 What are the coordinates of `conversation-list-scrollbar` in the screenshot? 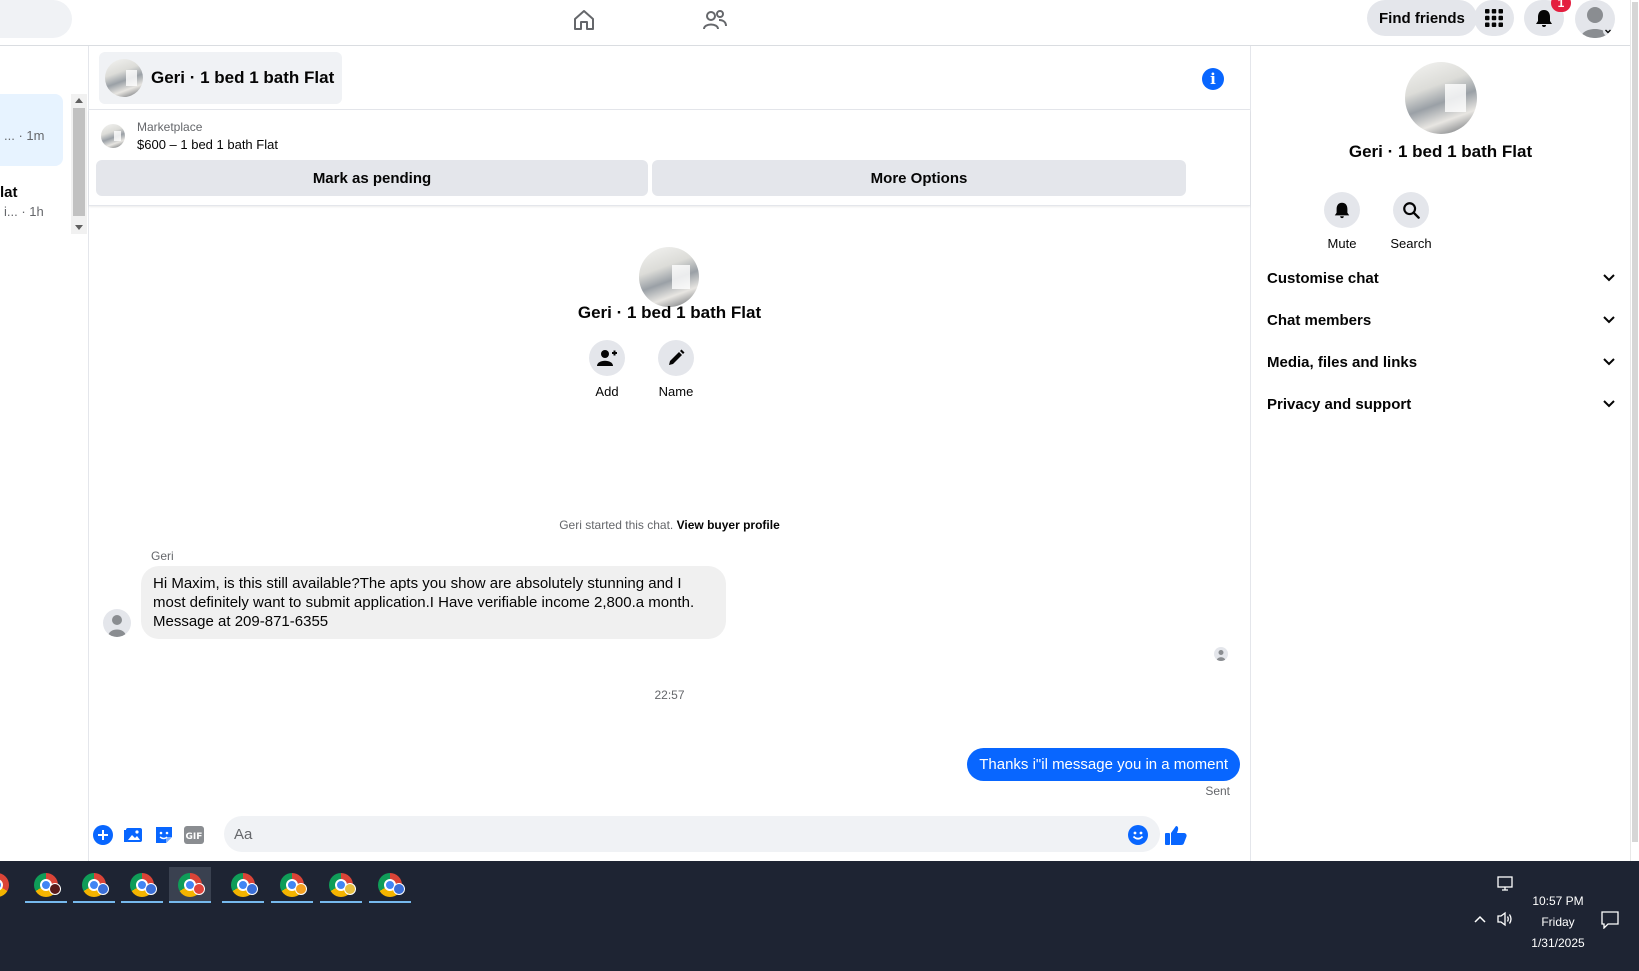 It's located at (79, 164).